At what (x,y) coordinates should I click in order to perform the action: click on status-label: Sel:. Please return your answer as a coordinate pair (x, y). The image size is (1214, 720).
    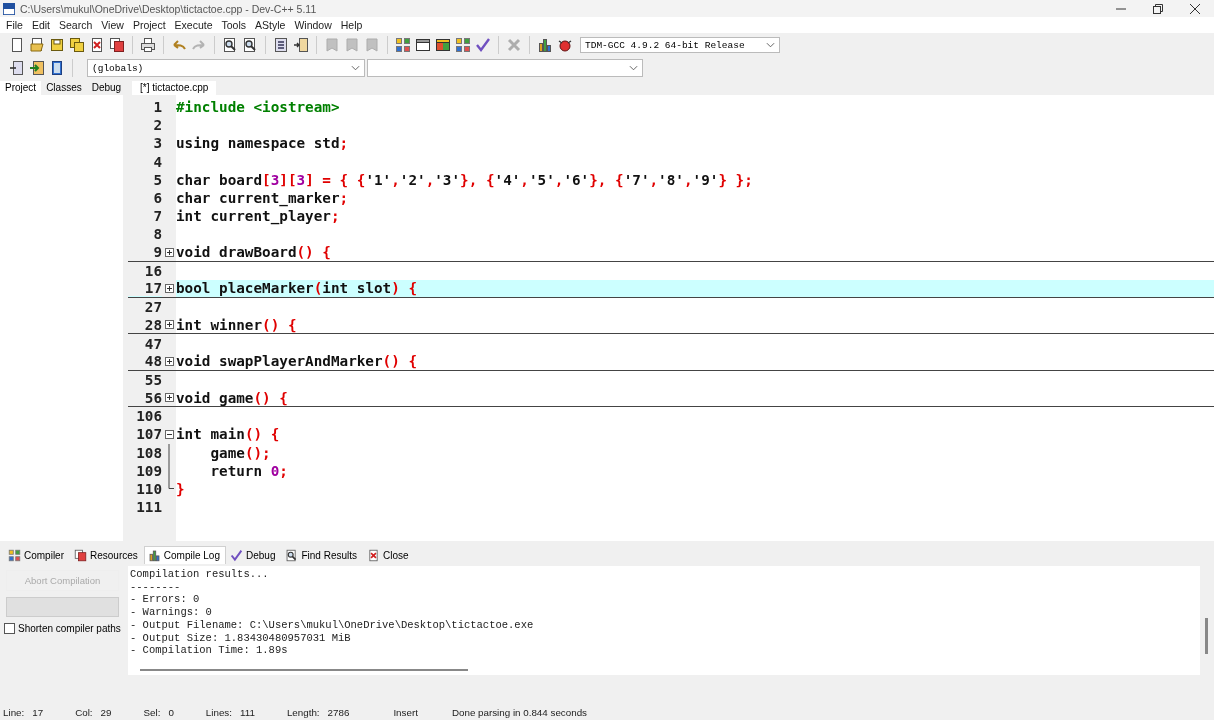
    Looking at the image, I should click on (152, 712).